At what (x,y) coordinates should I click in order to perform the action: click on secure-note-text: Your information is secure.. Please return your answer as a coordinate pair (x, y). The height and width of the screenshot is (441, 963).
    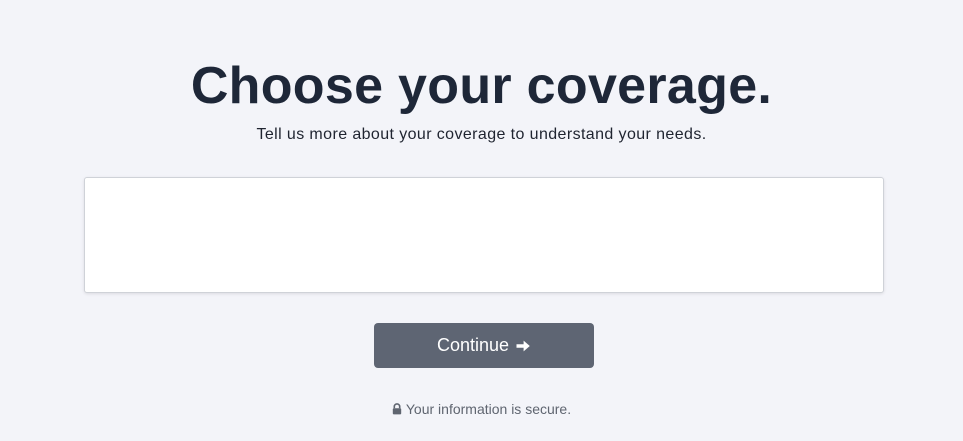
    Looking at the image, I should click on (488, 409).